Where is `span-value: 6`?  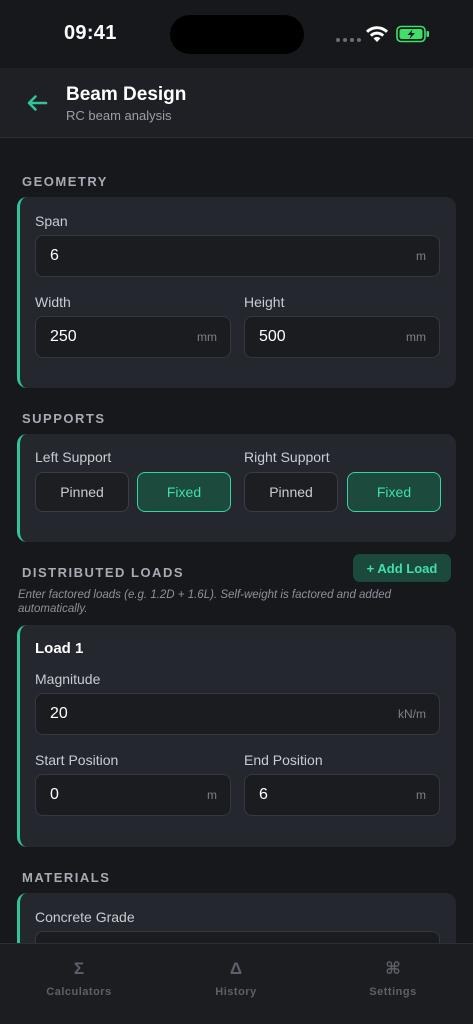
span-value: 6 is located at coordinates (54, 255).